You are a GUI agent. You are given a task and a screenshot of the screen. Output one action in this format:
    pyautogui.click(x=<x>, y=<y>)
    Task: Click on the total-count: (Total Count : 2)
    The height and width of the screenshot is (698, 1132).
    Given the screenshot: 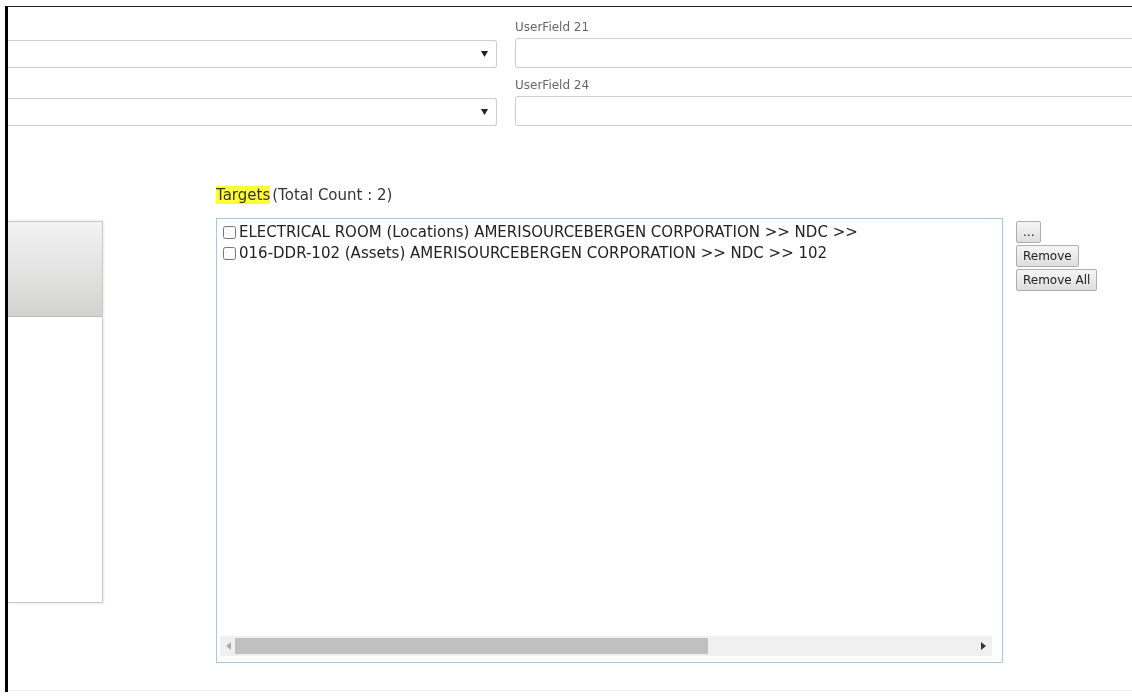 What is the action you would take?
    pyautogui.click(x=332, y=195)
    